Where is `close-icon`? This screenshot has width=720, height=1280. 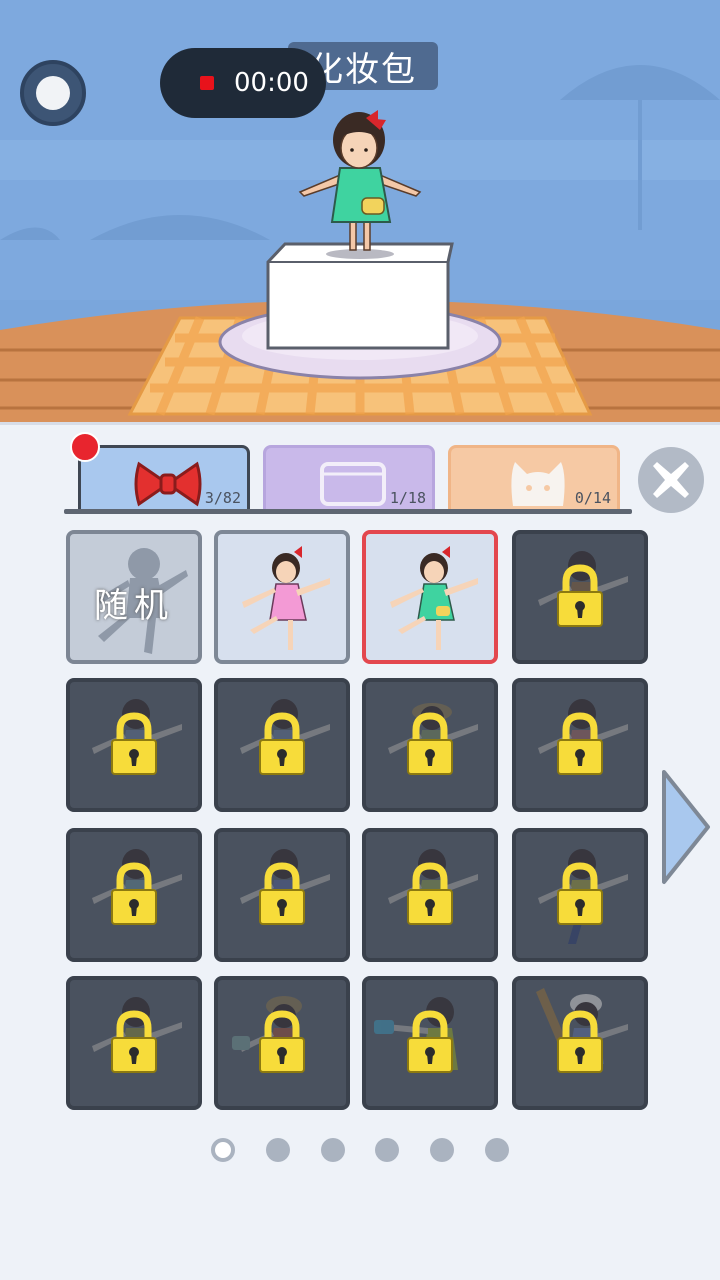
close-icon is located at coordinates (671, 480).